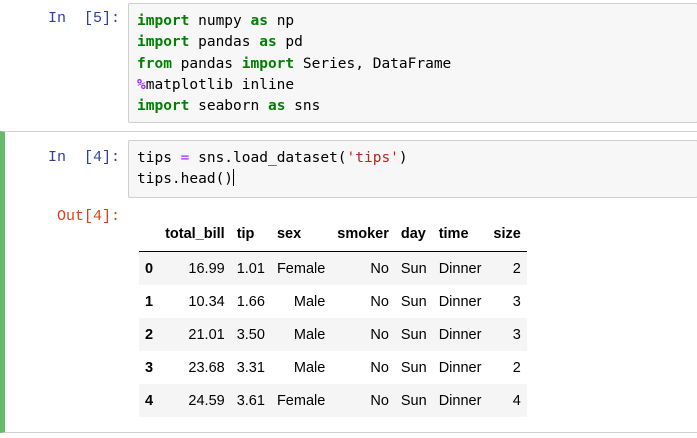  Describe the element at coordinates (149, 301) in the screenshot. I see `row-index: 1` at that location.